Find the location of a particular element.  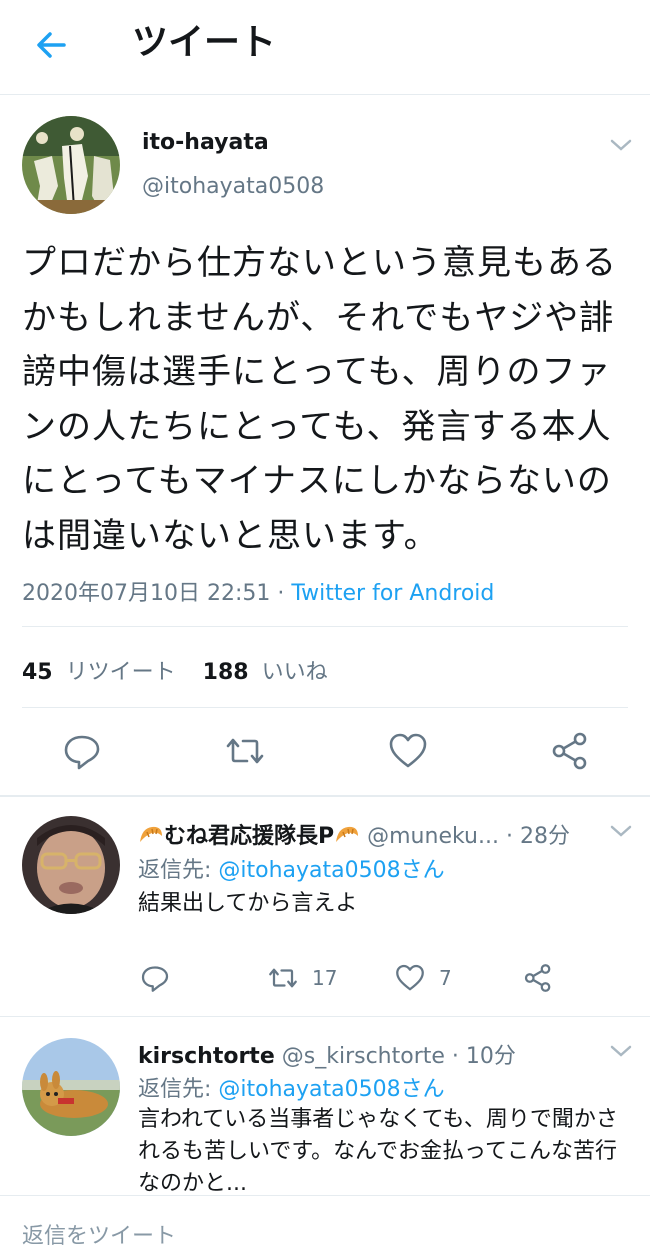

like-label: いいね is located at coordinates (295, 672).